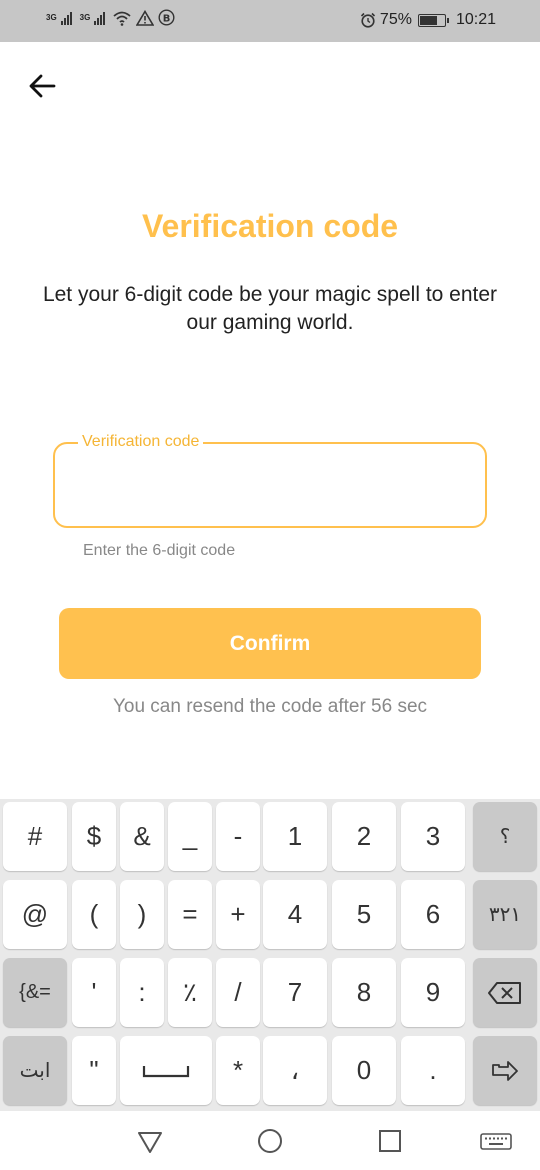 The width and height of the screenshot is (540, 1170). Describe the element at coordinates (364, 1070) in the screenshot. I see `key: 0` at that location.